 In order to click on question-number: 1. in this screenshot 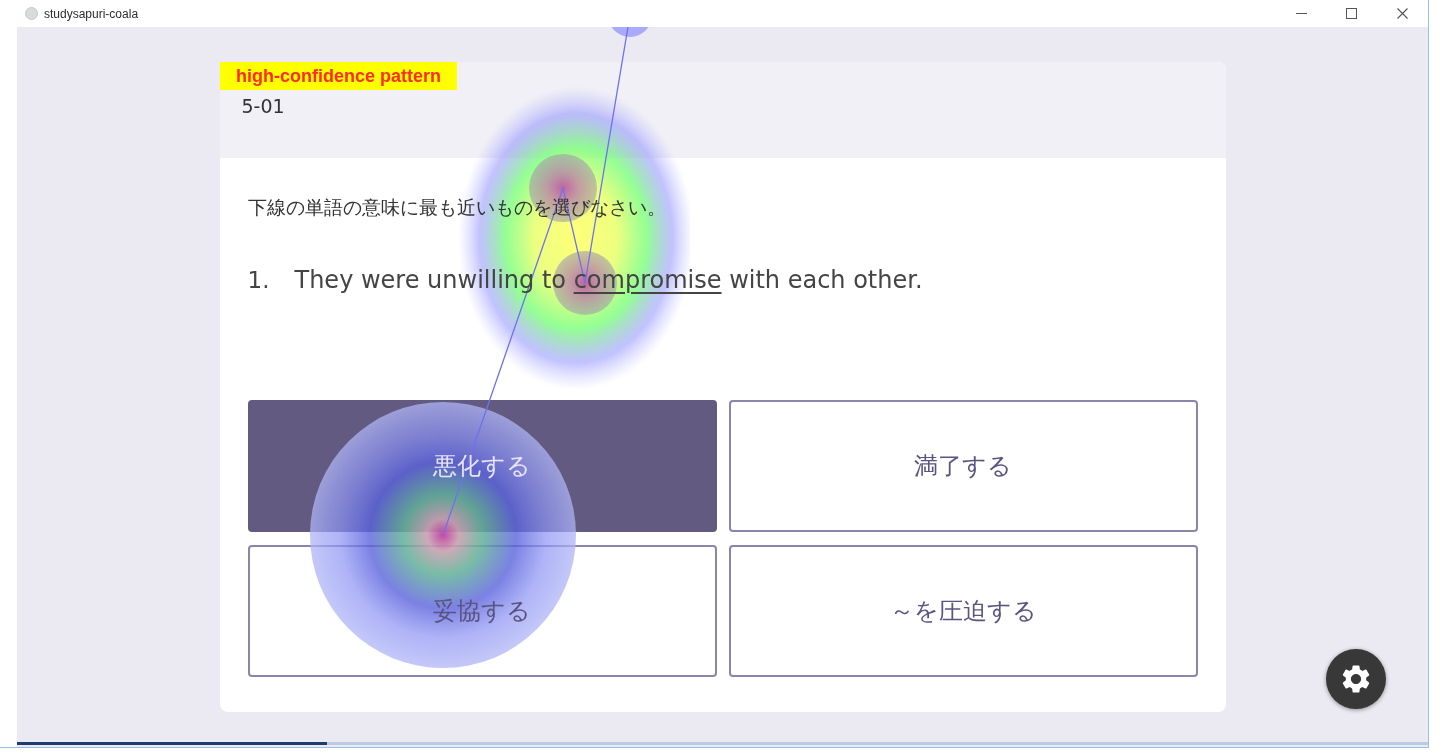, I will do `click(259, 280)`.